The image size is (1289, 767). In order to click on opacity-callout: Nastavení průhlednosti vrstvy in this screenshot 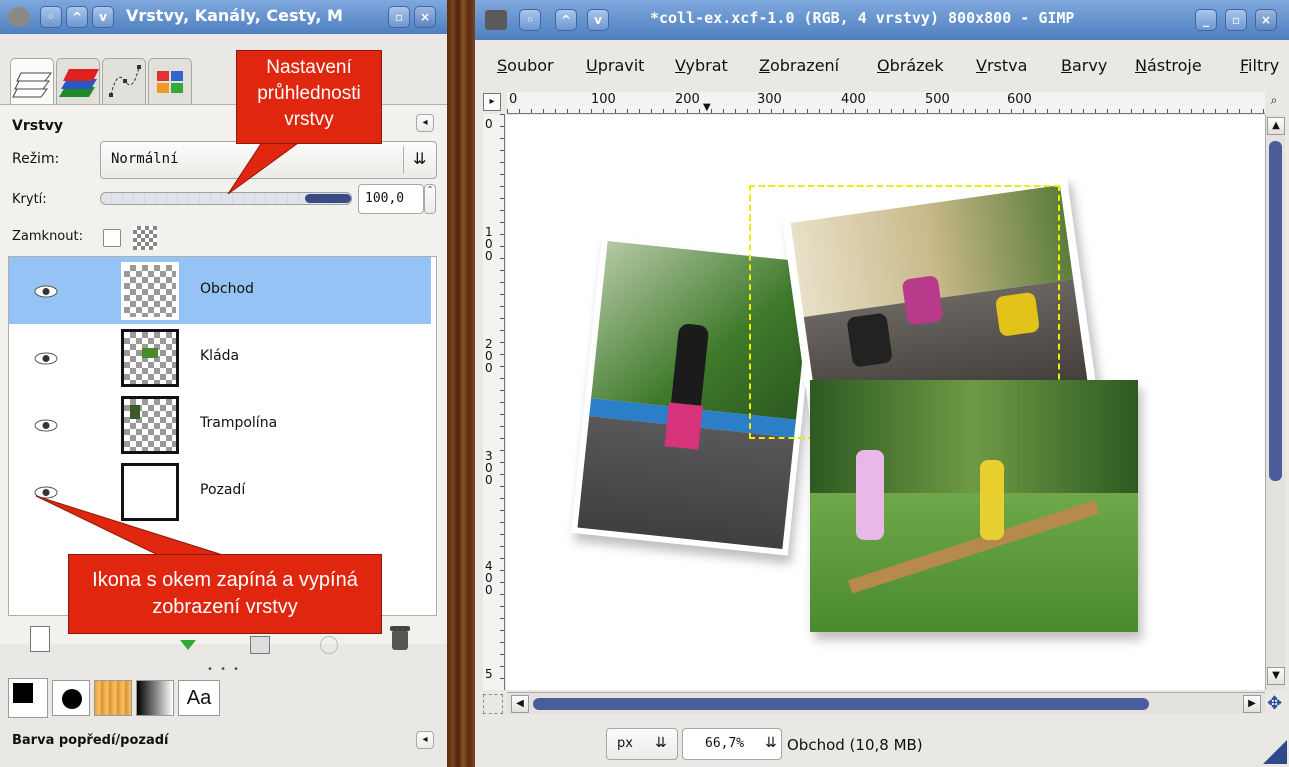, I will do `click(309, 97)`.